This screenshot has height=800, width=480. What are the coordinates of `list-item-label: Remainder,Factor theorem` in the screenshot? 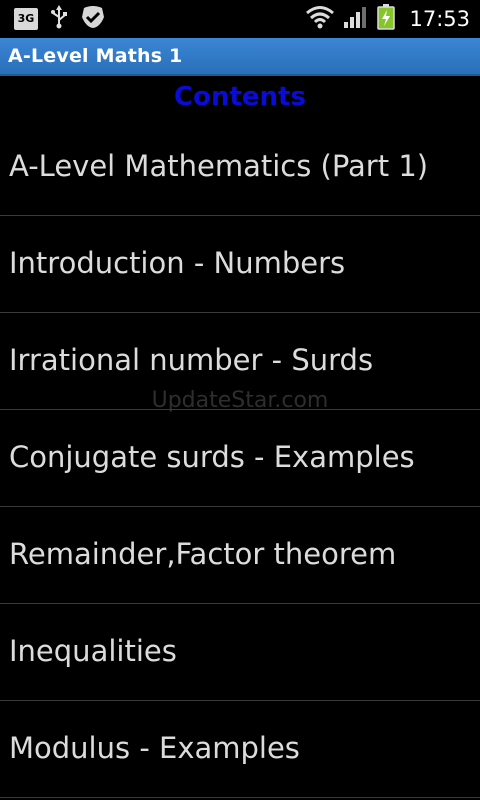 It's located at (203, 554).